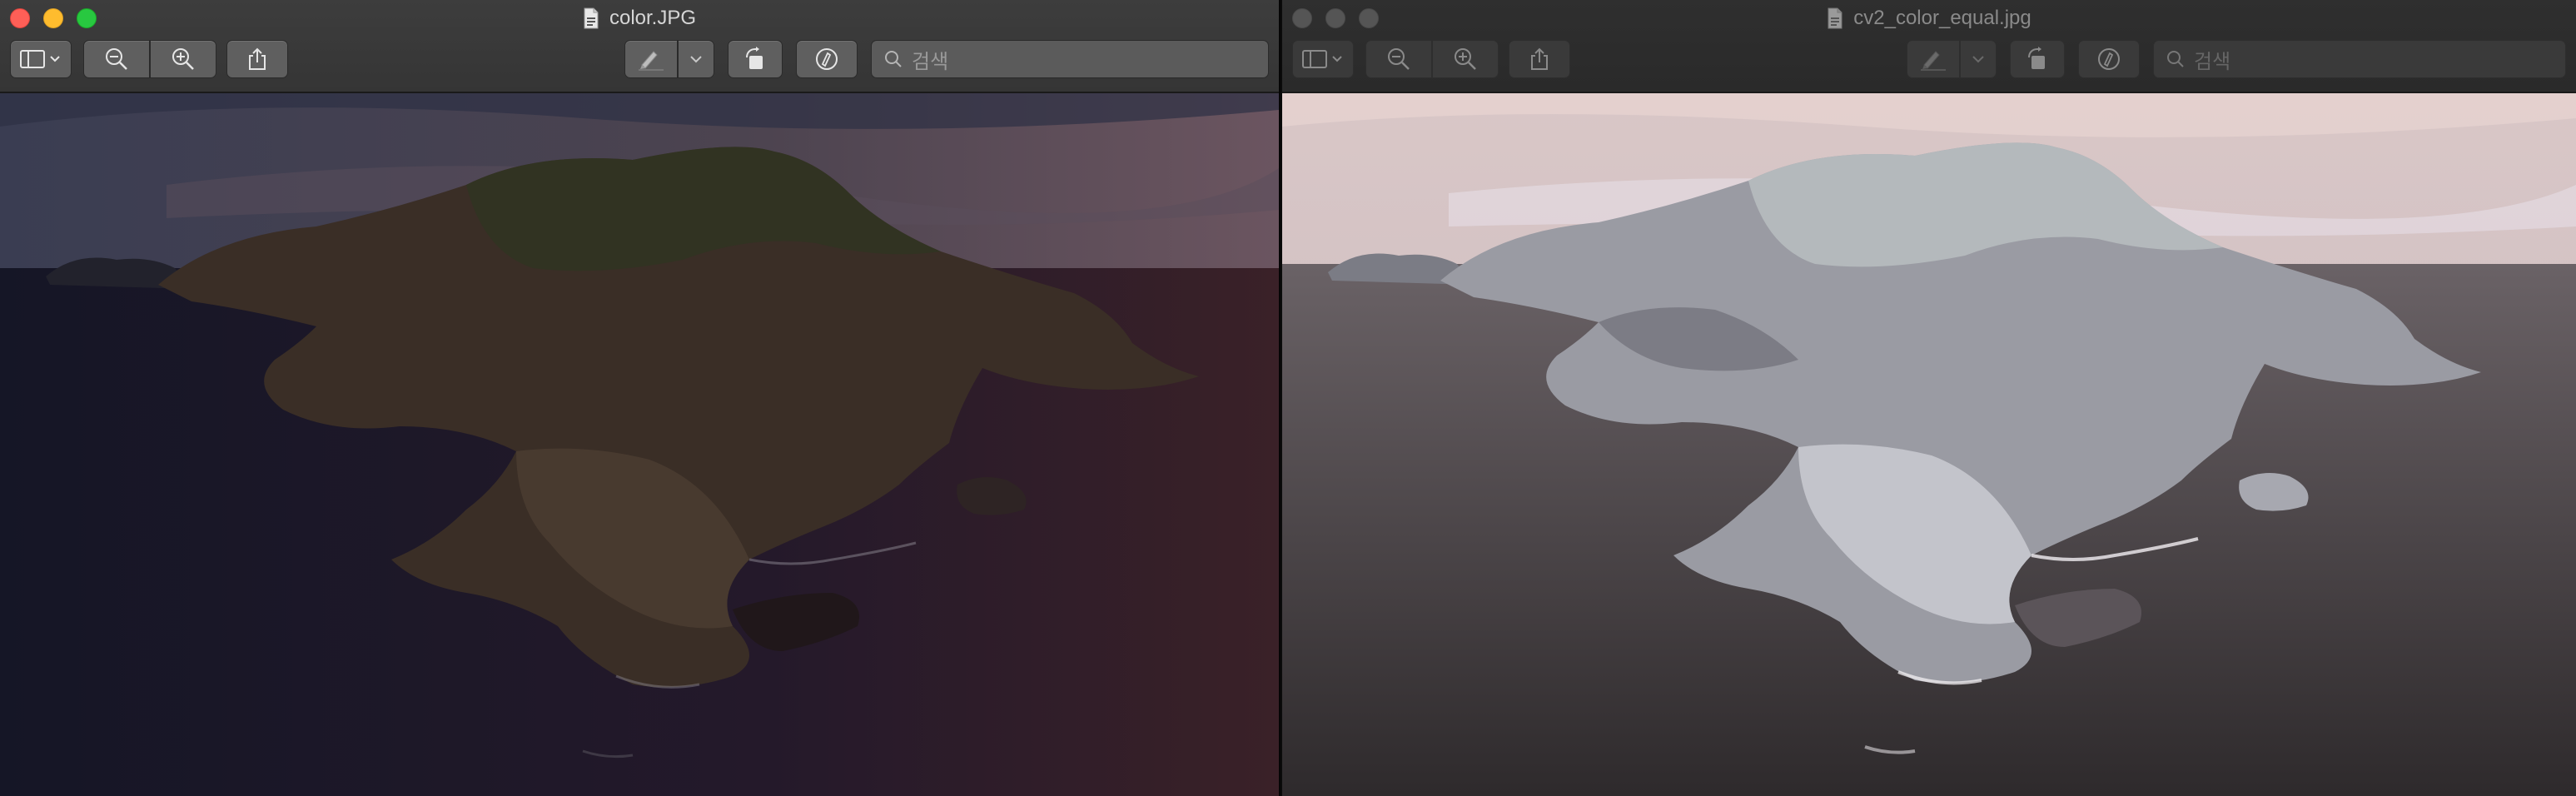  I want to click on window-title-text: color.JPG, so click(653, 18).